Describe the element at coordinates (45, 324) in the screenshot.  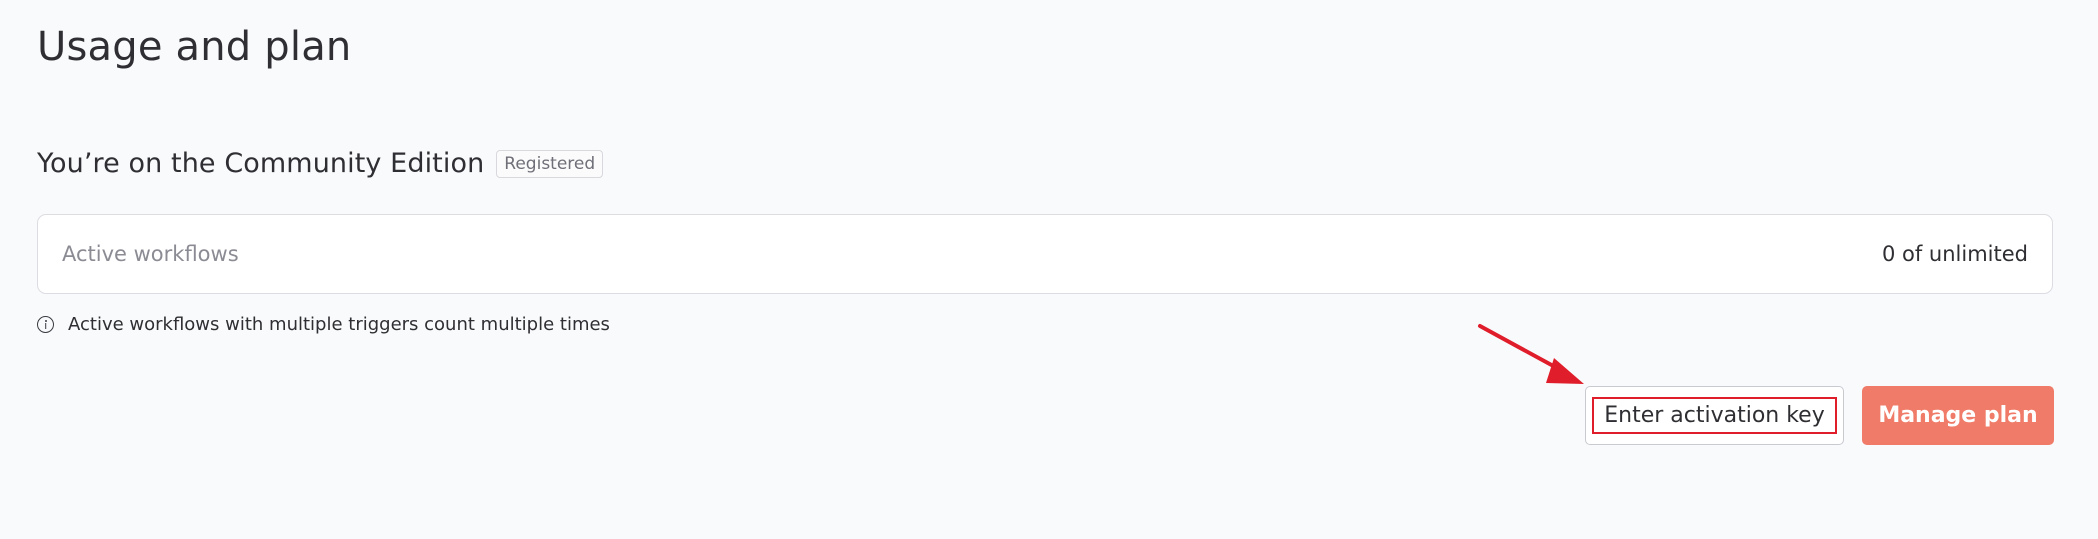
I see `info-circle-icon` at that location.